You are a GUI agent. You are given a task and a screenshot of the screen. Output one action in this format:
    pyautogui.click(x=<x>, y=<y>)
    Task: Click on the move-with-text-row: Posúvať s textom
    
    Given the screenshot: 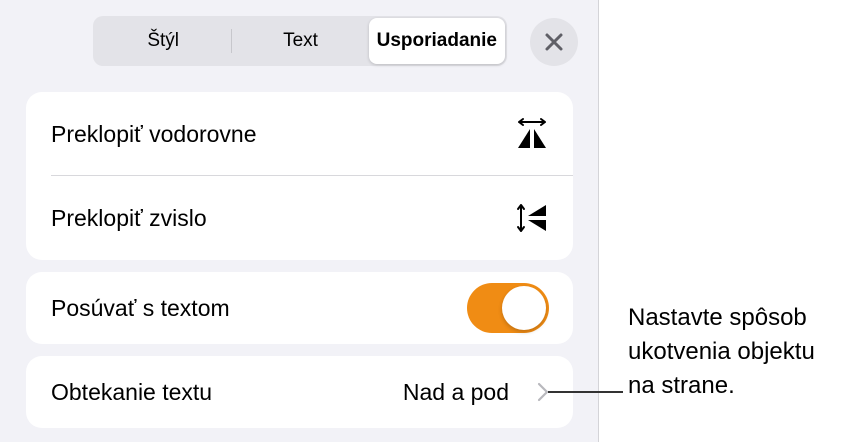 What is the action you would take?
    pyautogui.click(x=299, y=308)
    